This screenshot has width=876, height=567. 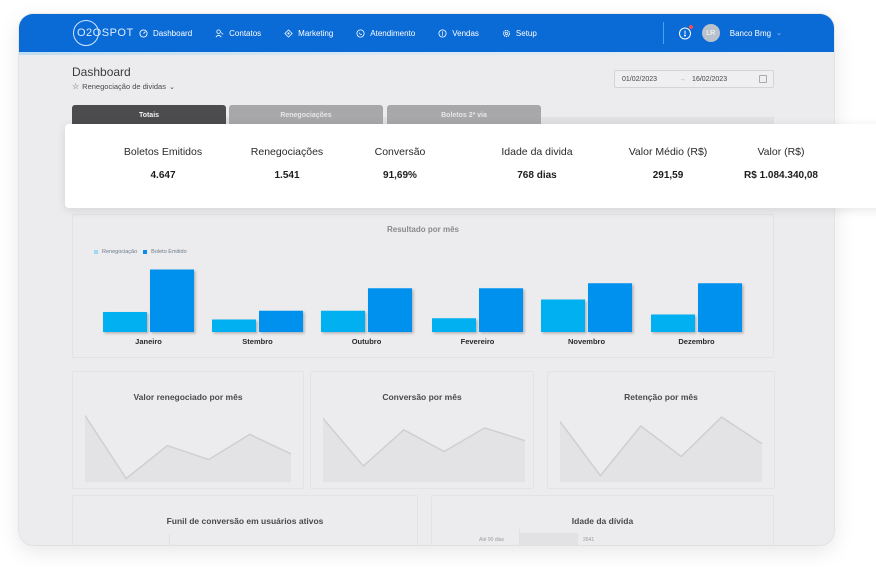 What do you see at coordinates (673, 323) in the screenshot?
I see `bar-renegociação-dezembro` at bounding box center [673, 323].